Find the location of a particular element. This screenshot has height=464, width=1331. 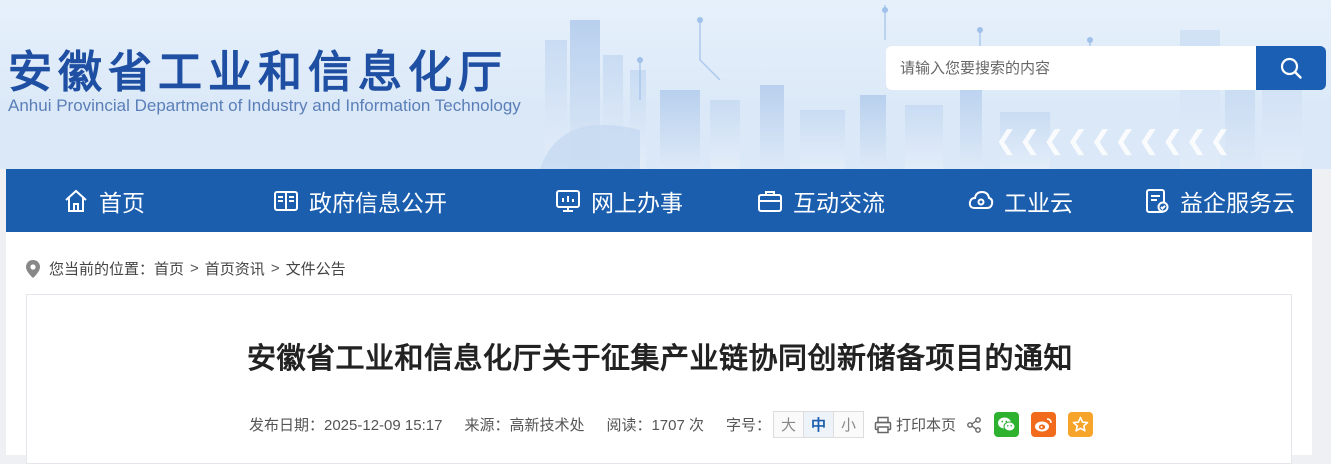

font-size-label: 字号： is located at coordinates (749, 425).